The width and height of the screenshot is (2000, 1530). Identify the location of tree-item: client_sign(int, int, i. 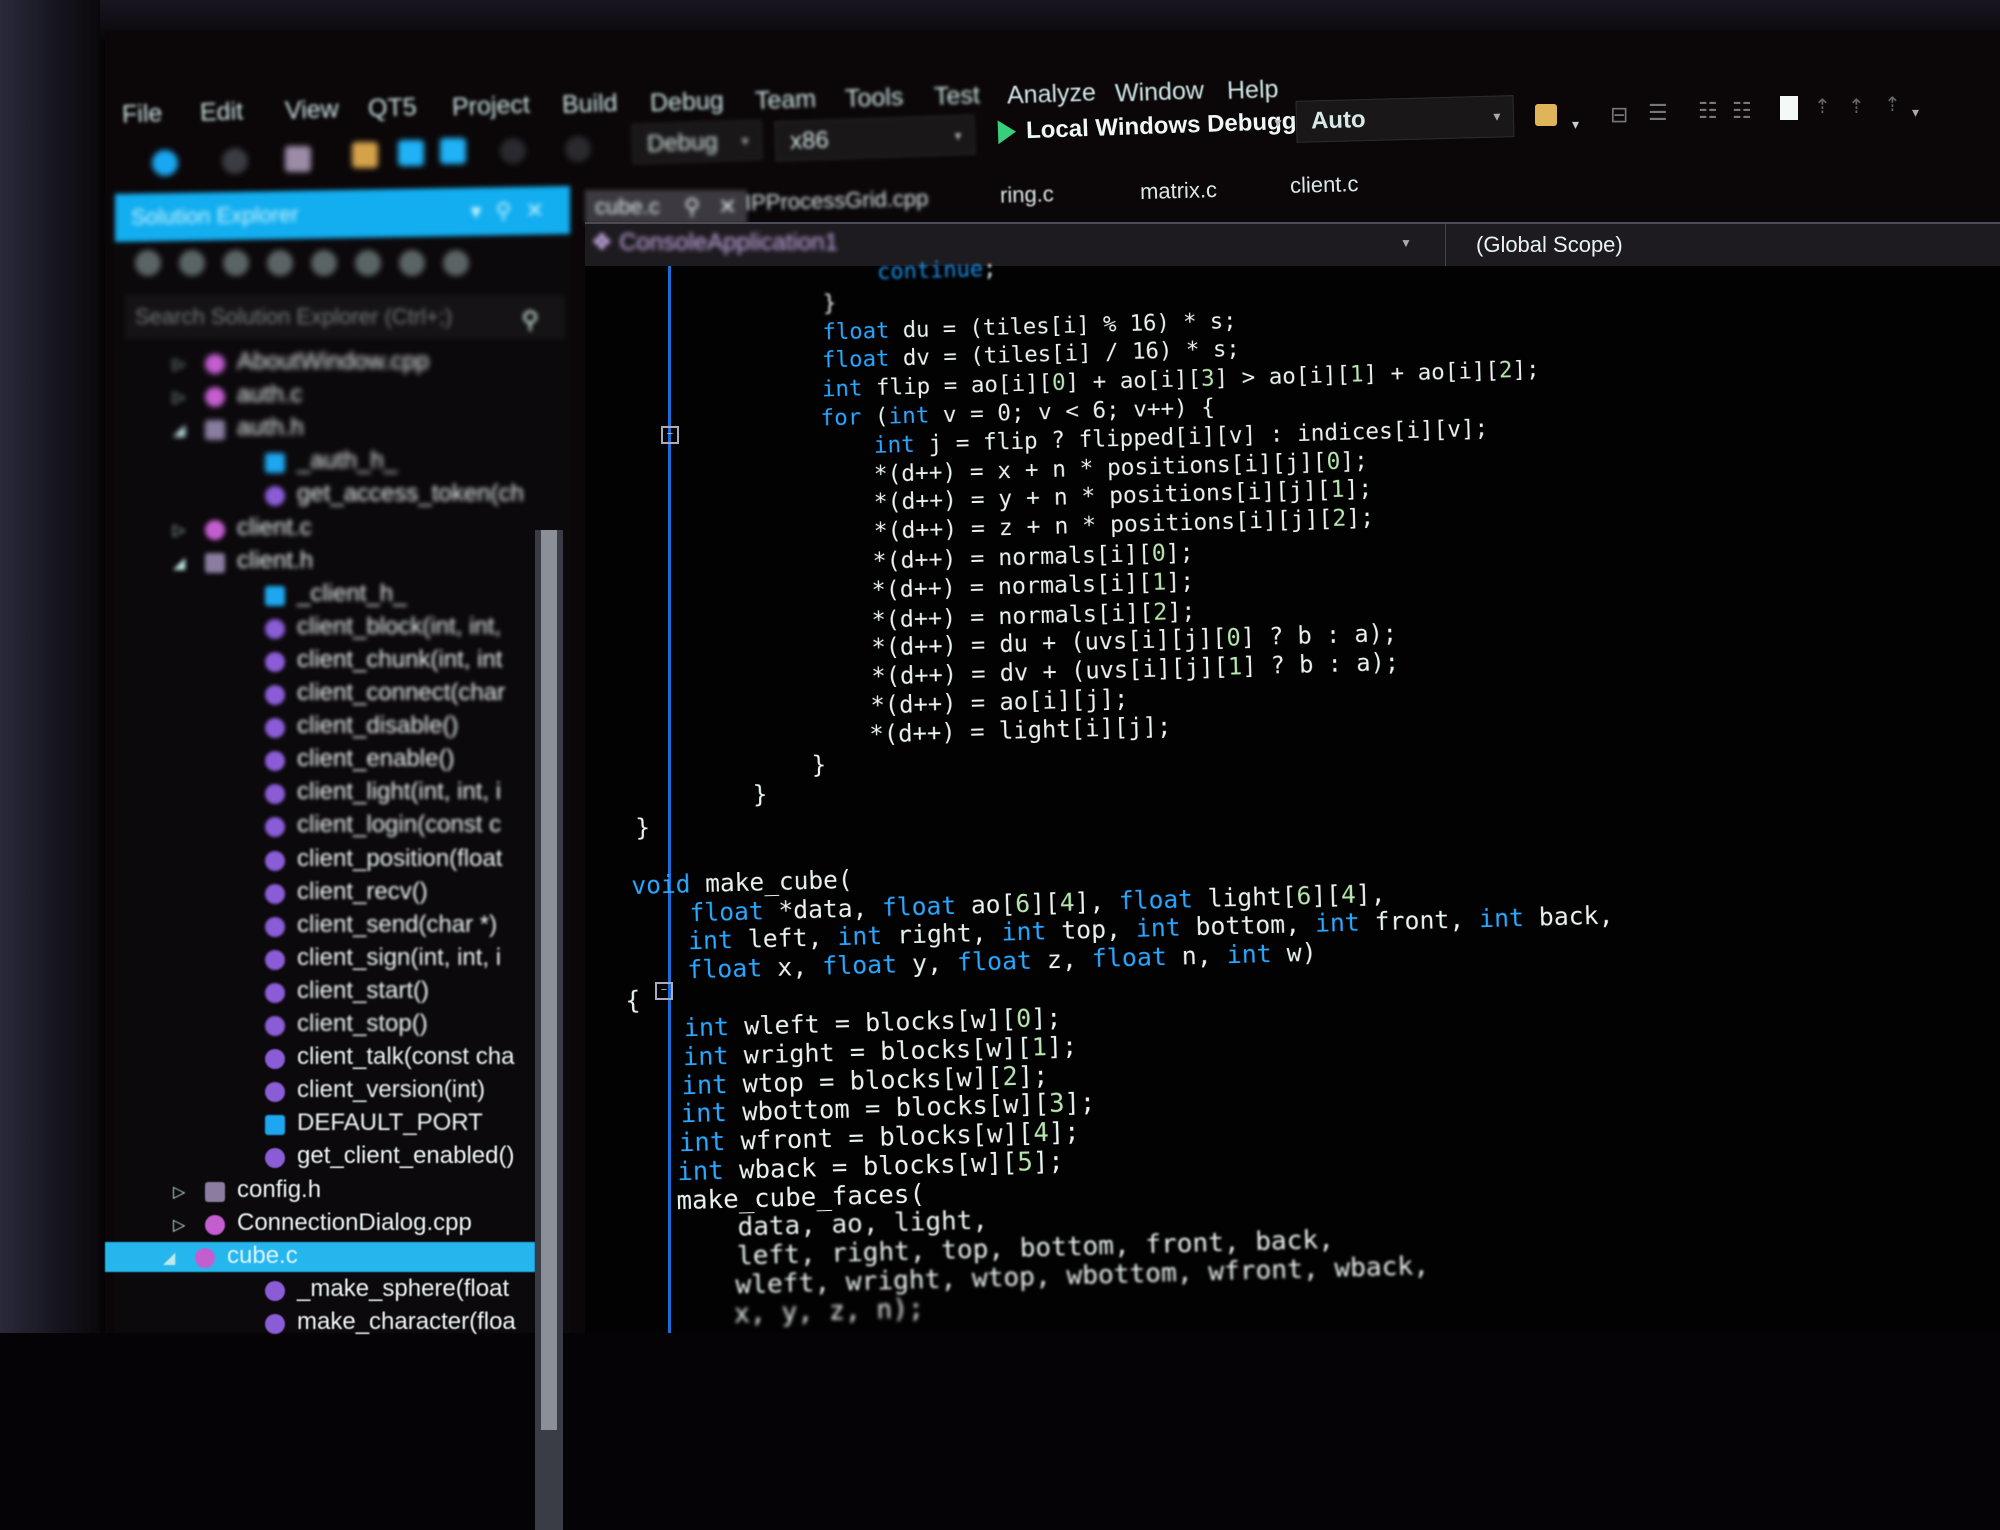
(330, 959).